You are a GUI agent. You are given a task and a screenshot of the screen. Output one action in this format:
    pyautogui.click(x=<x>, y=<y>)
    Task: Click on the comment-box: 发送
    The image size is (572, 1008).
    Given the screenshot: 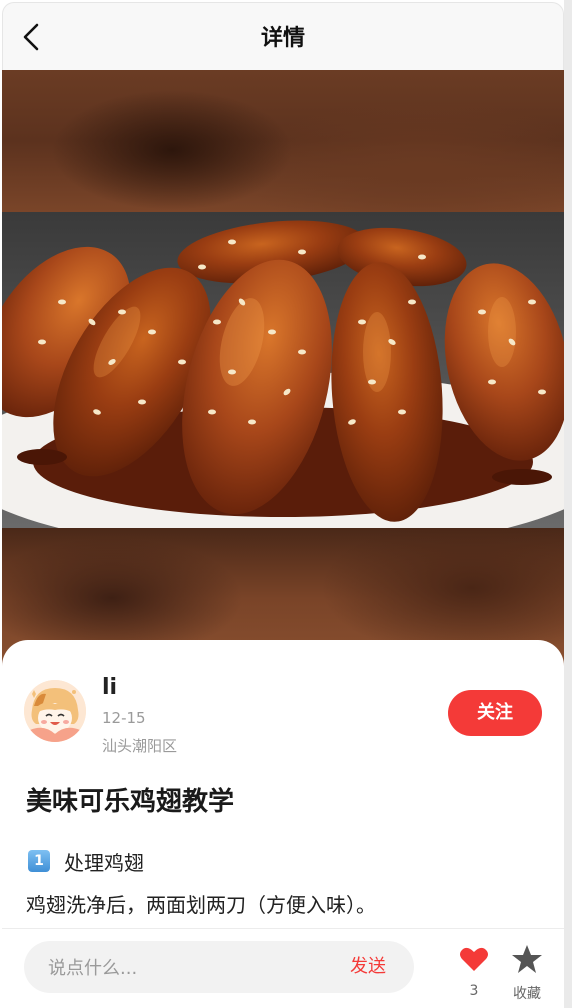 What is the action you would take?
    pyautogui.click(x=219, y=968)
    